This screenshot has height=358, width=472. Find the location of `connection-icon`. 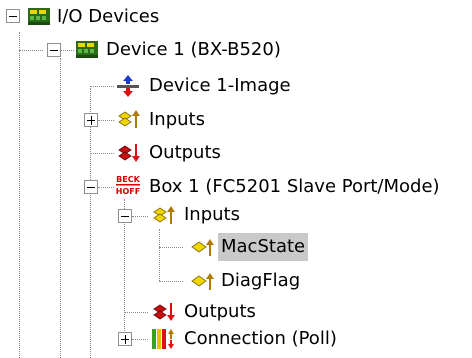

connection-icon is located at coordinates (163, 339).